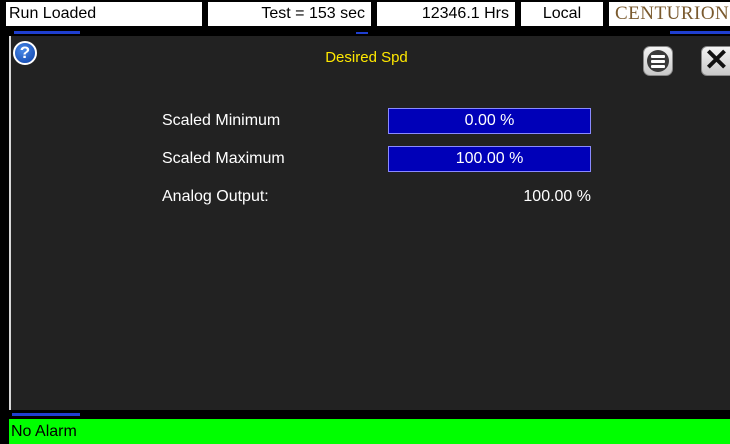  I want to click on scaled-maximum-label: Scaled Maximum, so click(223, 158).